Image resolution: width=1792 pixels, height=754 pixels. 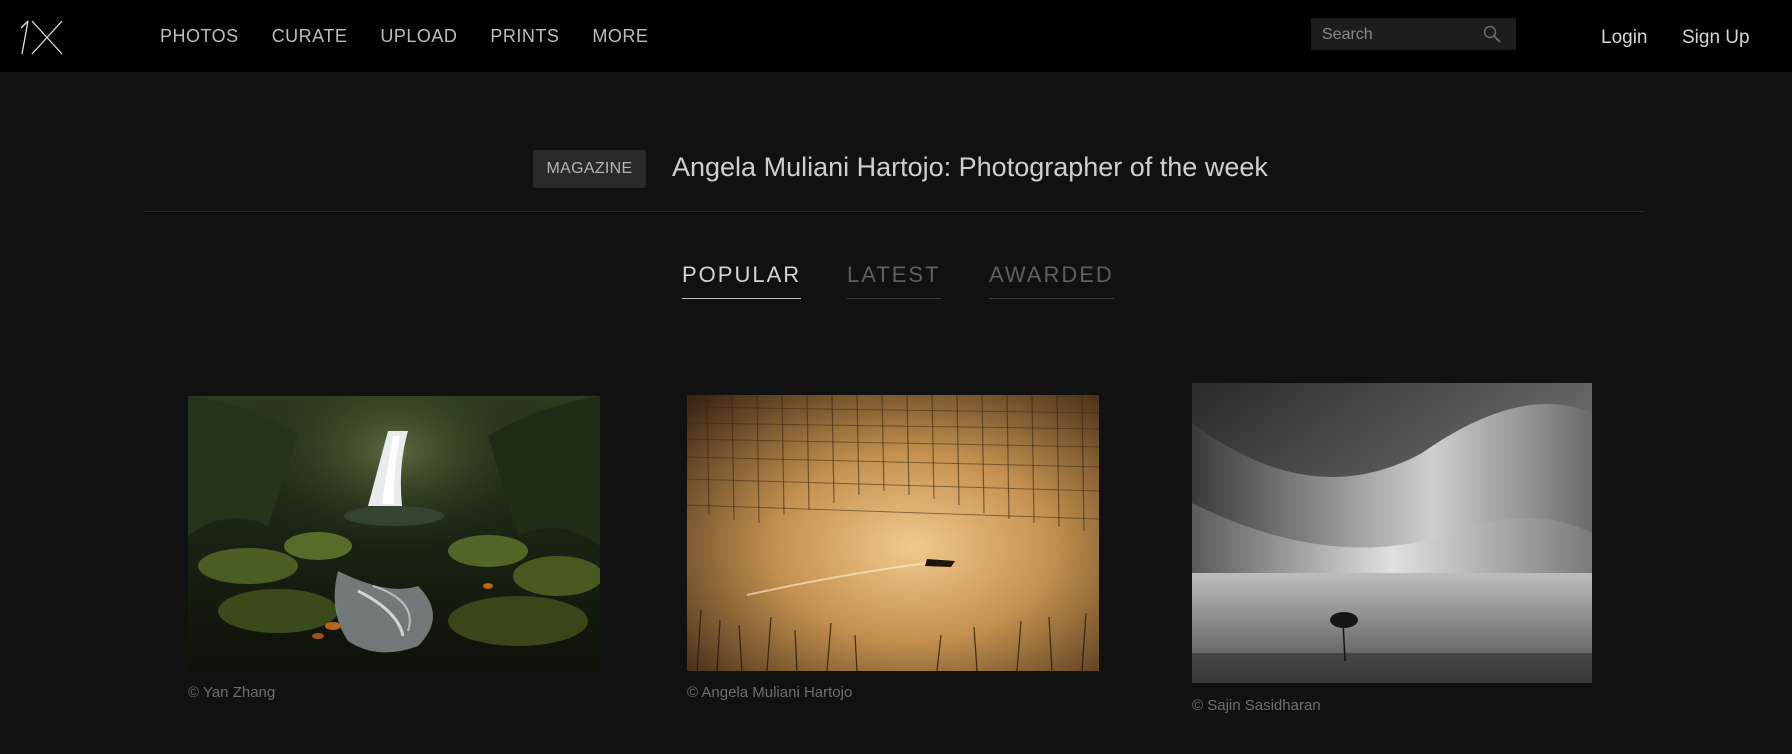 I want to click on photo-credit: © Yan Zhang, so click(x=231, y=692).